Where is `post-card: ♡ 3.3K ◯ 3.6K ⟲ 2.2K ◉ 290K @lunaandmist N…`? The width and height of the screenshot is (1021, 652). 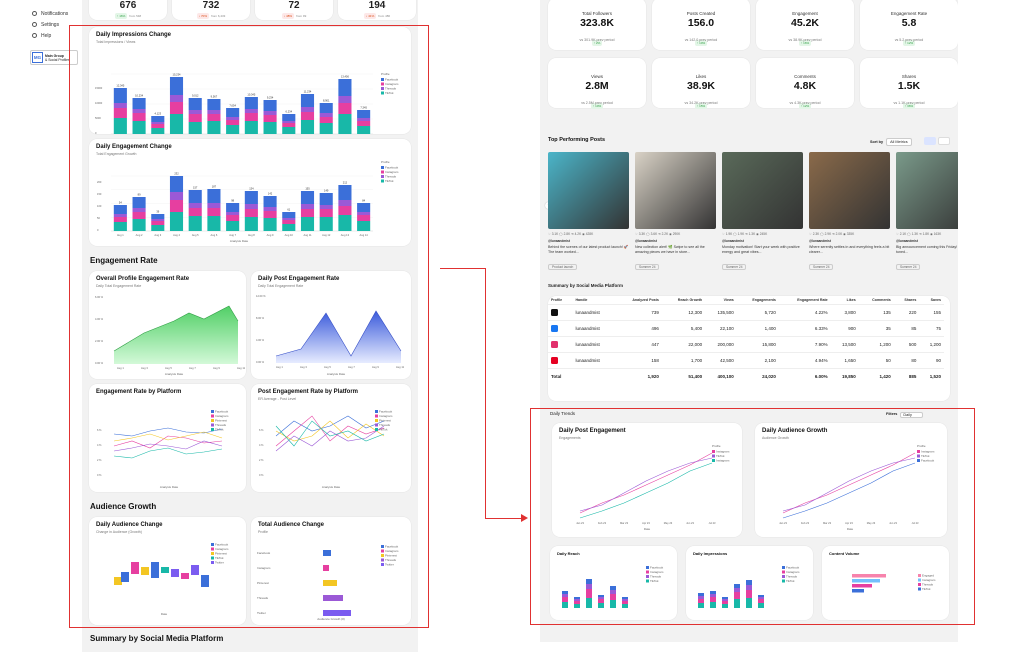 post-card: ♡ 3.3K ◯ 3.6K ⟲ 2.2K ◉ 290K @lunaandmist N… is located at coordinates (675, 212).